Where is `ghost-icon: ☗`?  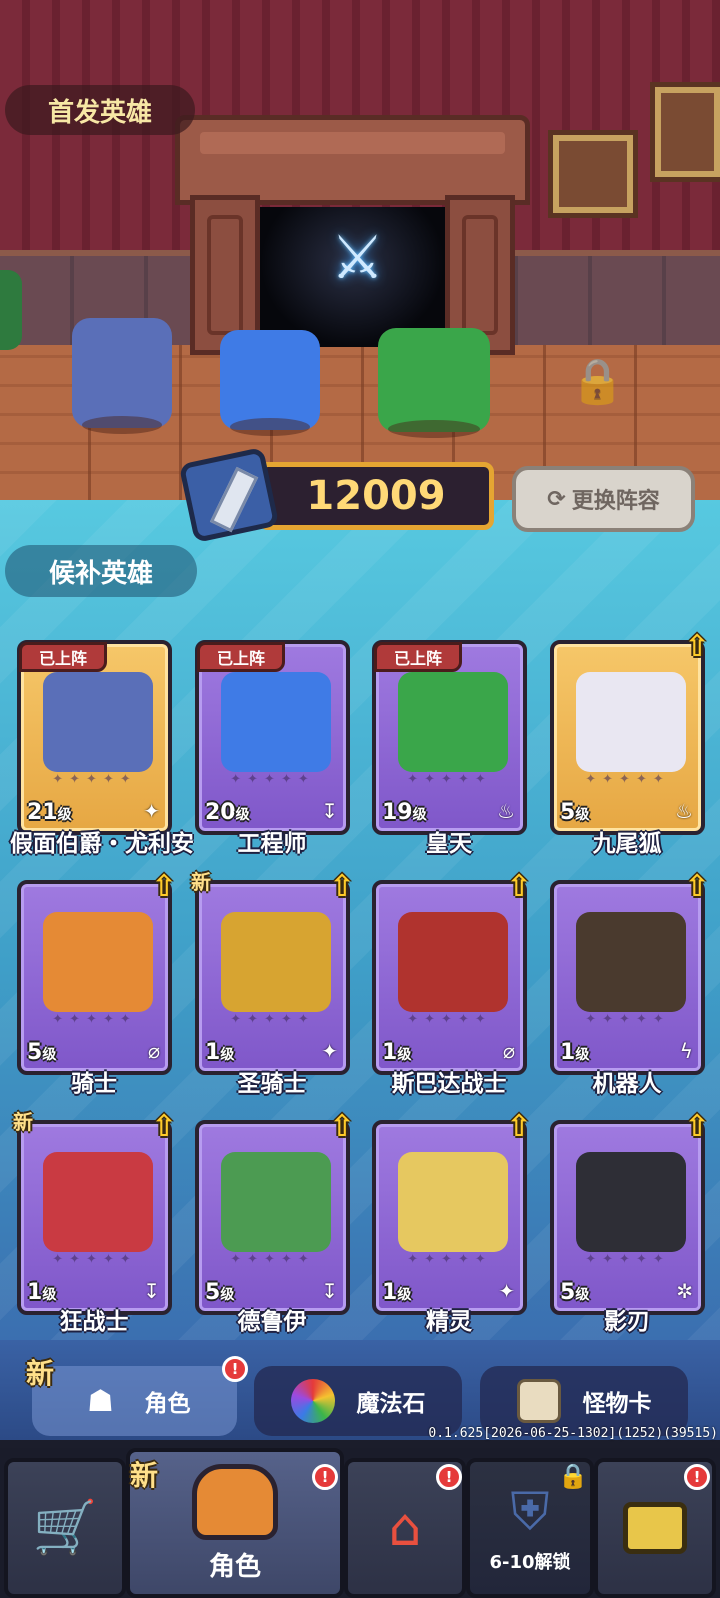 ghost-icon: ☗ is located at coordinates (100, 1401).